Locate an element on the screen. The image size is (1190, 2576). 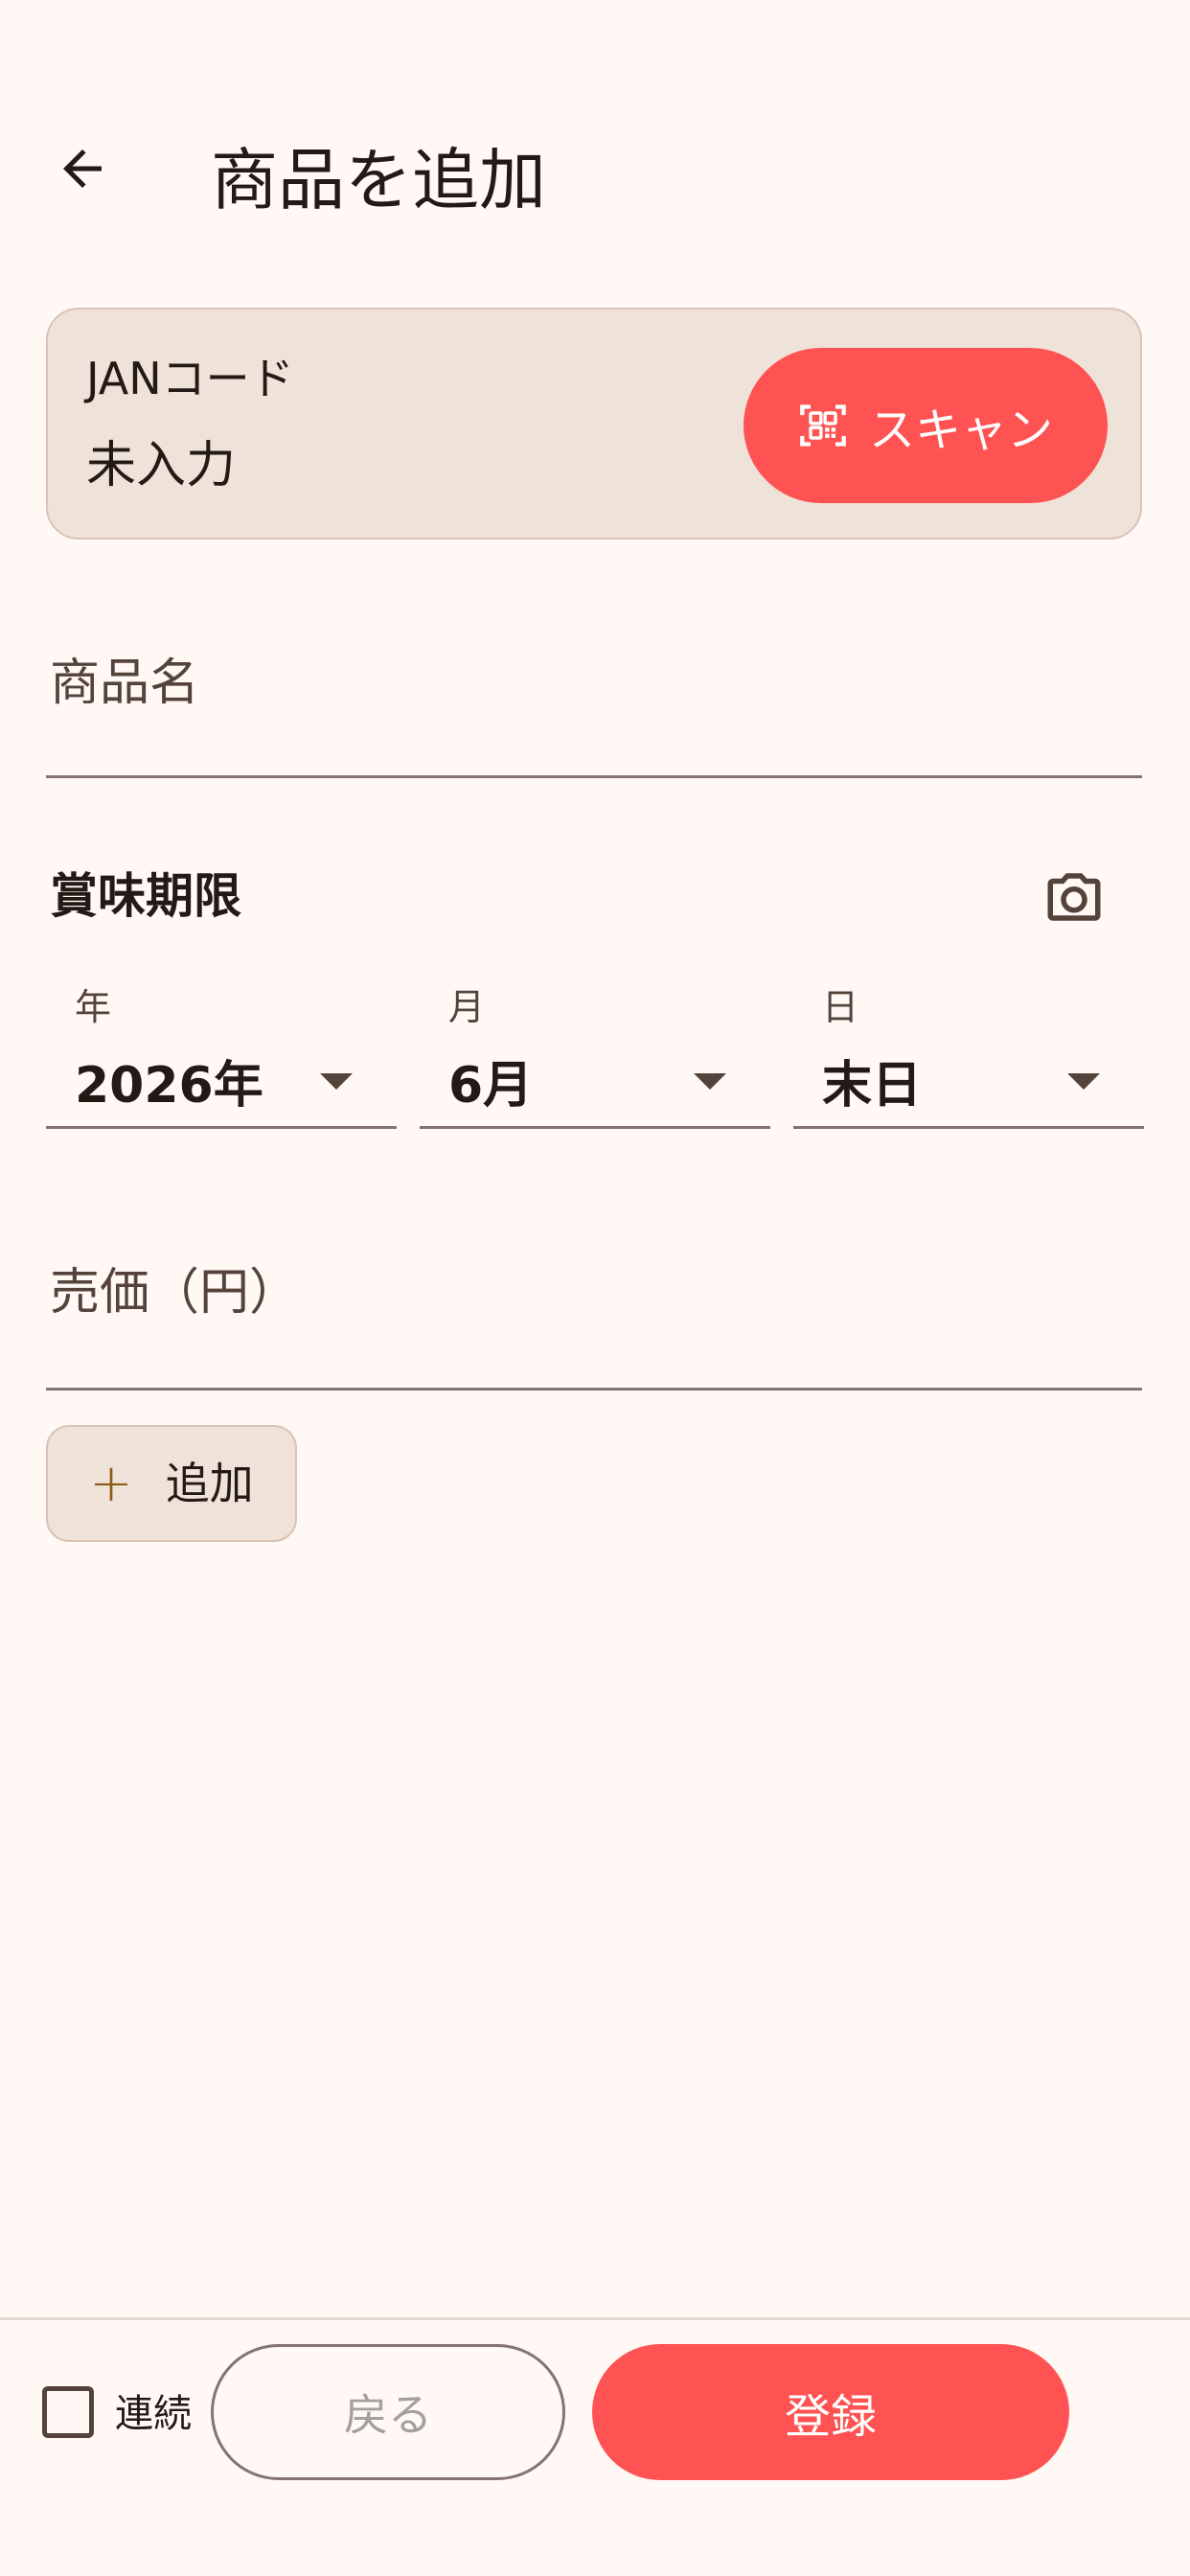
camera-icon is located at coordinates (1074, 897).